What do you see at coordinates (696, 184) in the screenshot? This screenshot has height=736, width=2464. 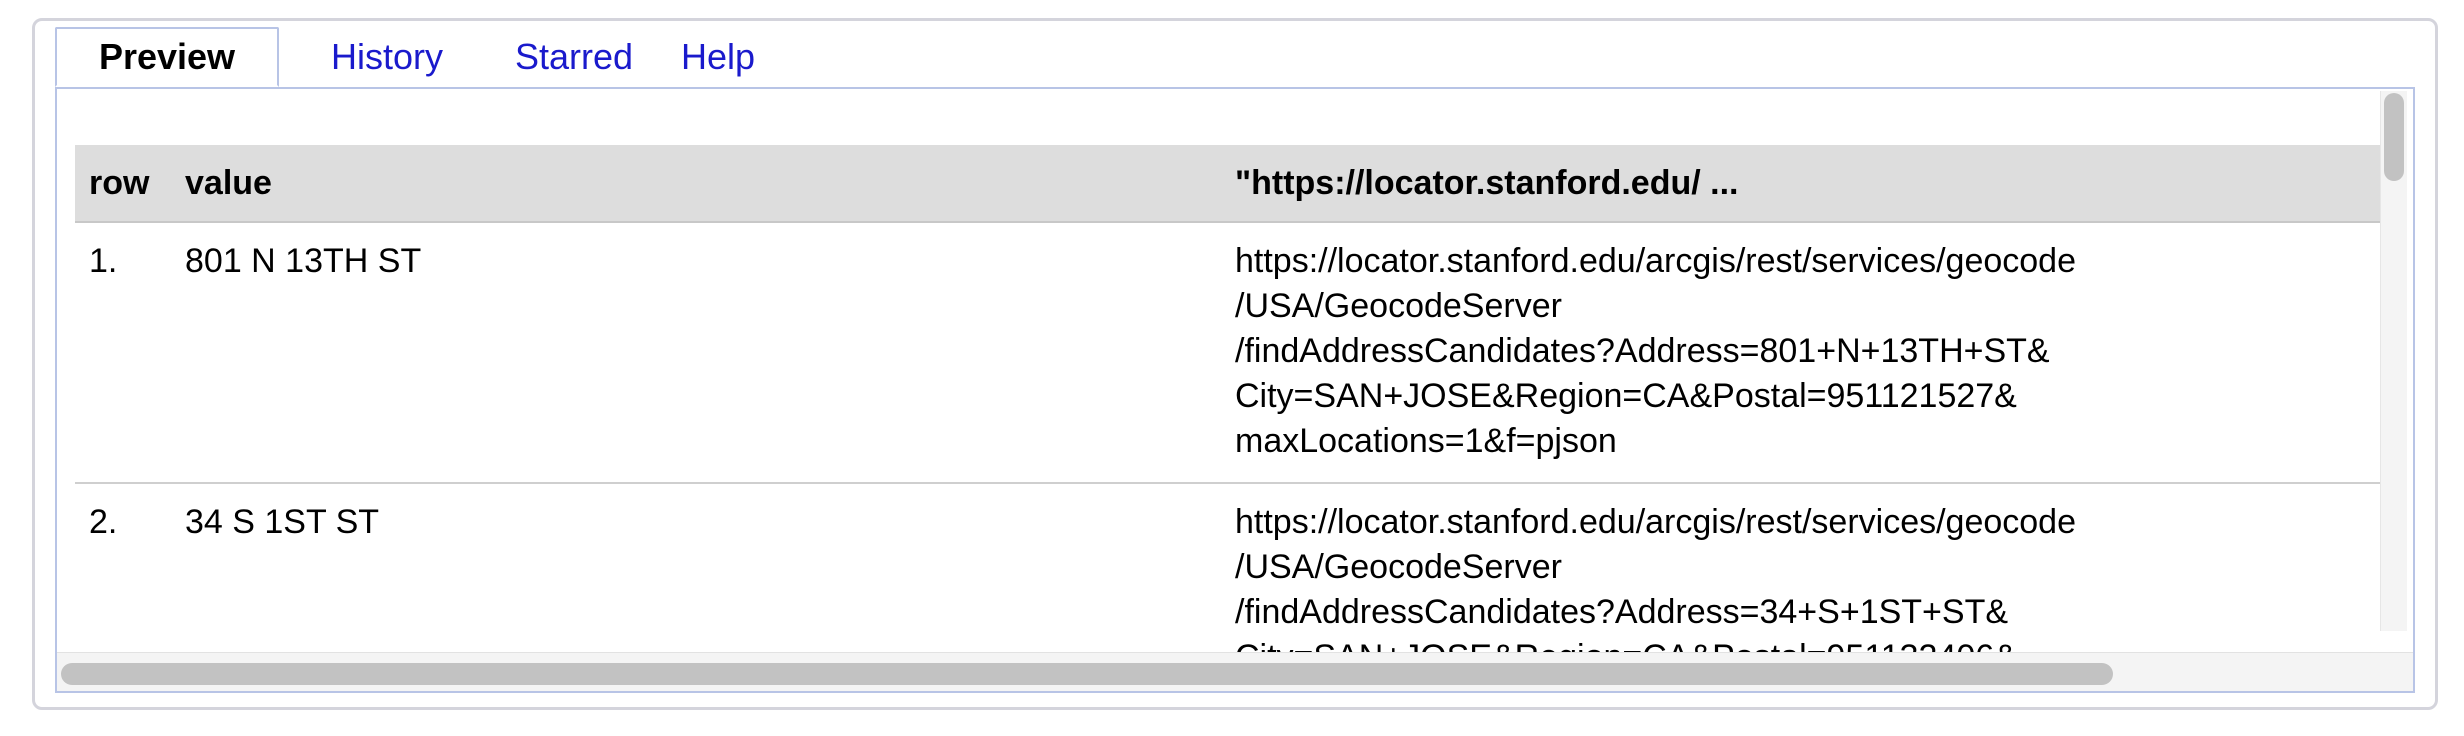 I see `column-header-value: value` at bounding box center [696, 184].